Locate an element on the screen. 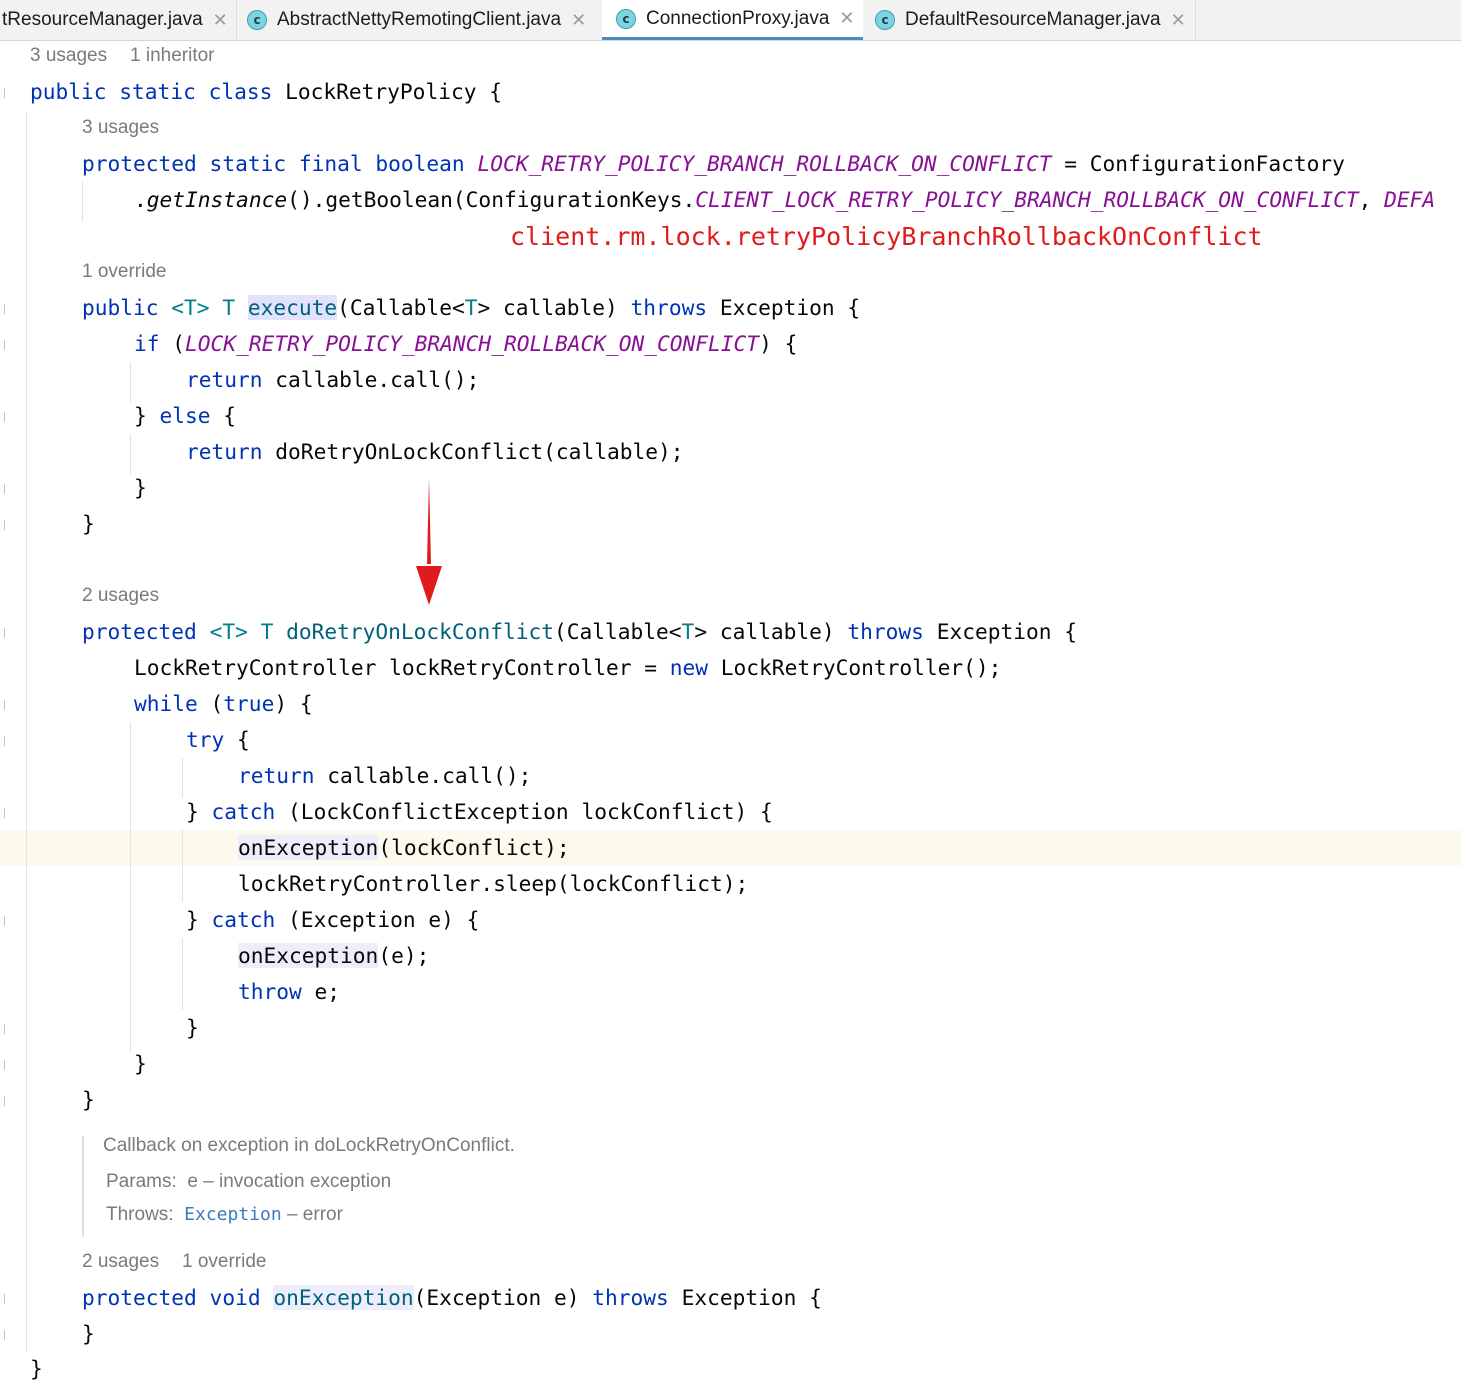 This screenshot has width=1461, height=1387. red-arrow-down-icon is located at coordinates (429, 541).